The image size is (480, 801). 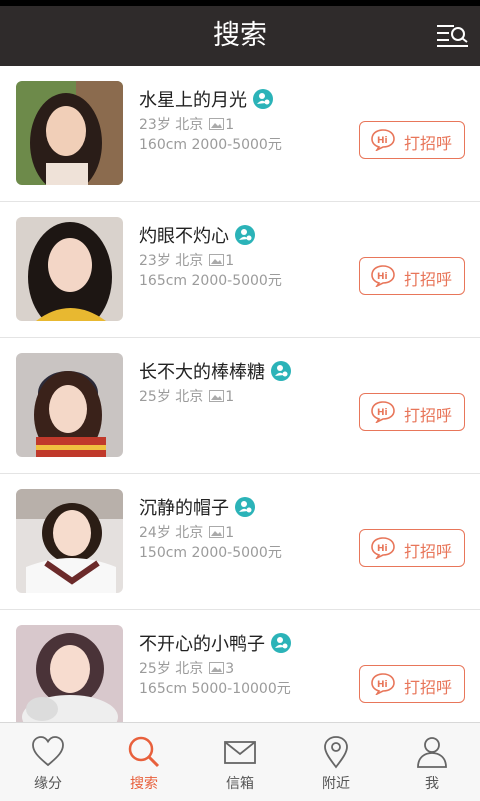 I want to click on profile-name: 灼眼不灼心, so click(x=184, y=236).